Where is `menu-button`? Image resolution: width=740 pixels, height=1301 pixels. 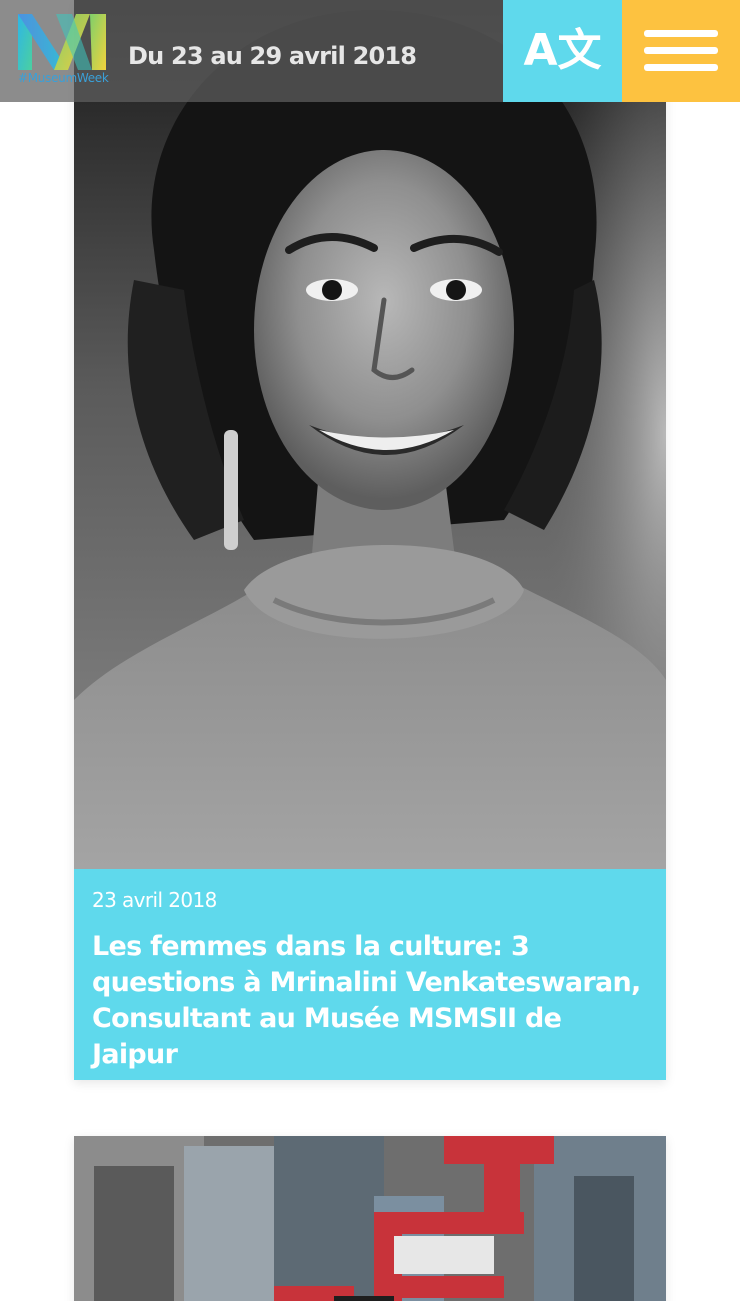 menu-button is located at coordinates (681, 51).